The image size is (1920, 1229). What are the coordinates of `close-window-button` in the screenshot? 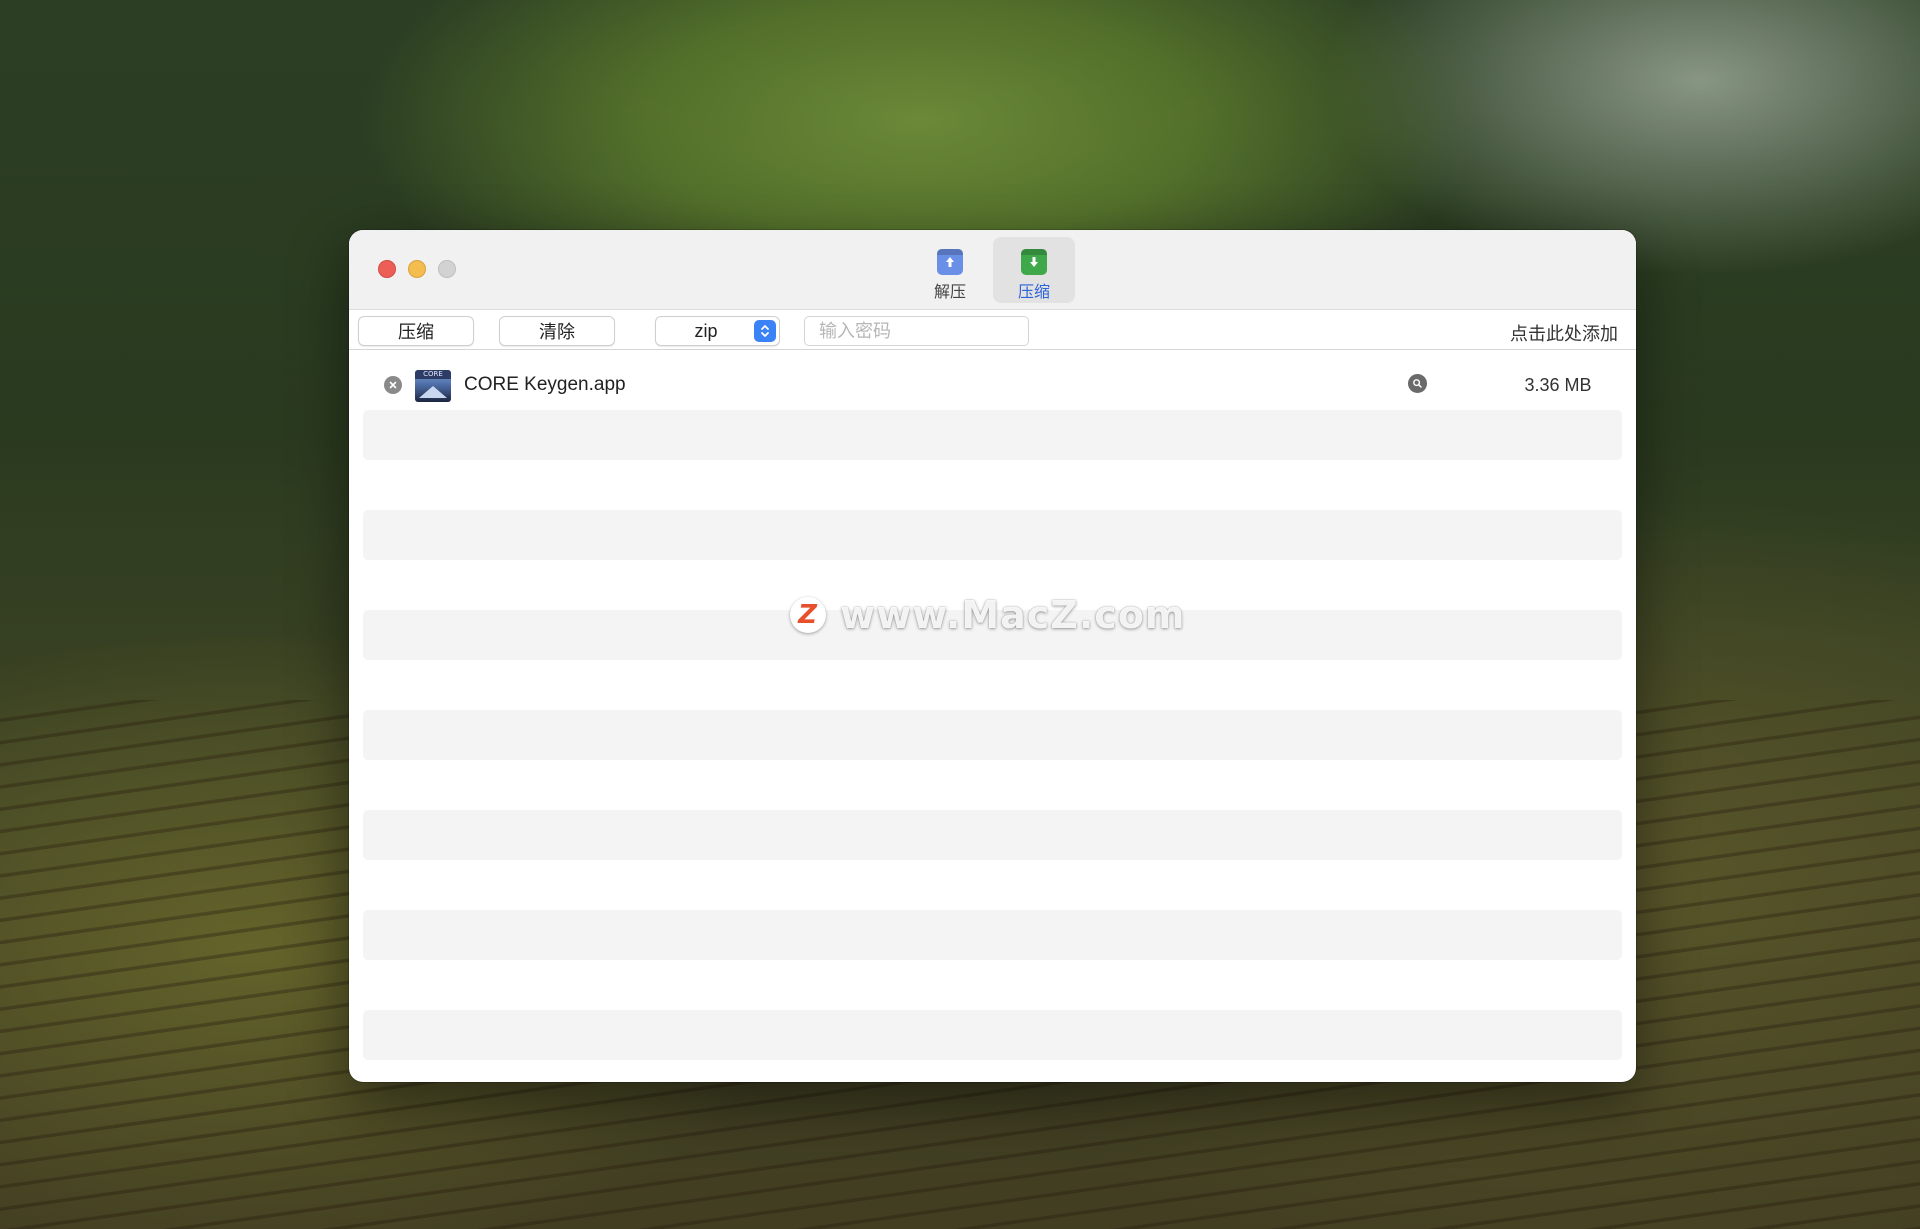 It's located at (387, 269).